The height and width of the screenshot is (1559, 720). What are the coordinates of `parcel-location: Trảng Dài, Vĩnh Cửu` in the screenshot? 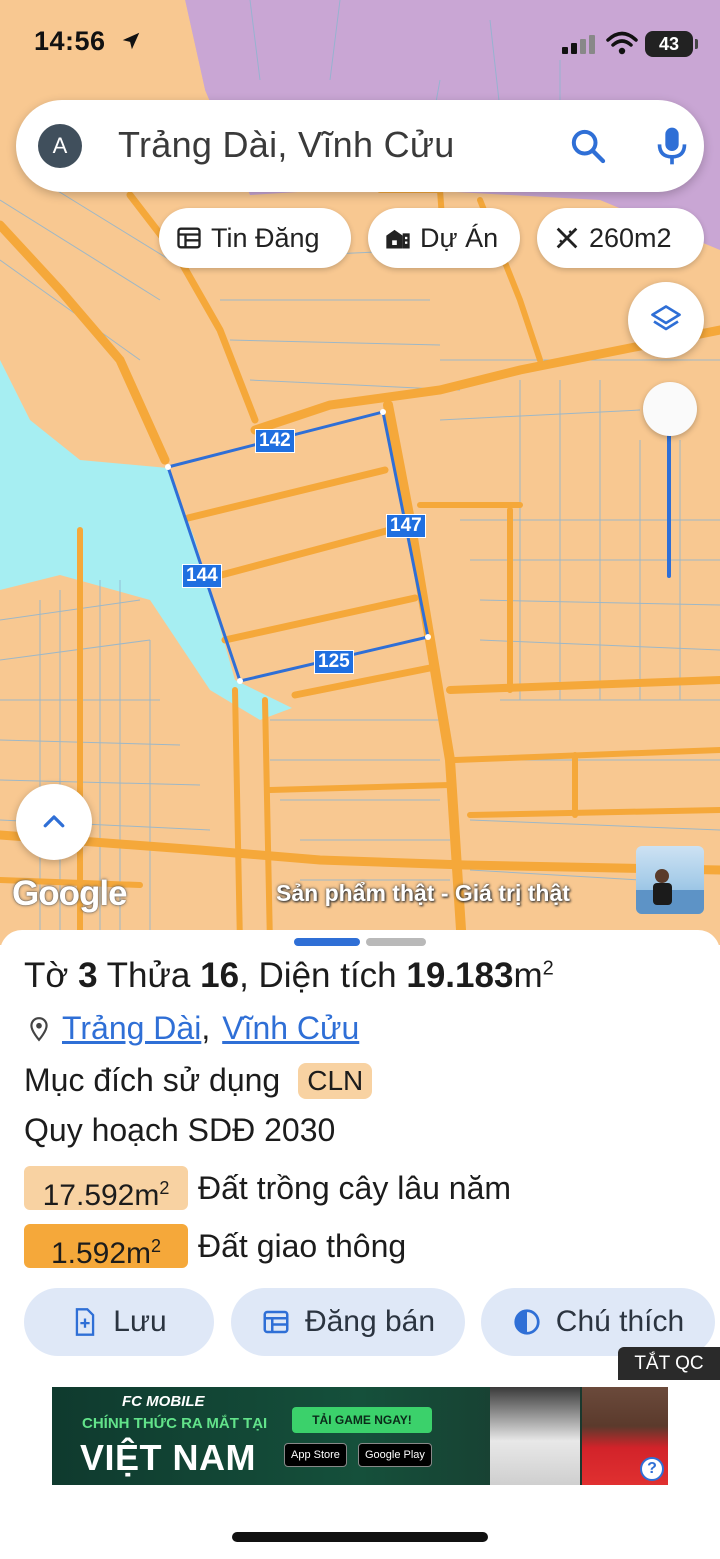 It's located at (192, 1028).